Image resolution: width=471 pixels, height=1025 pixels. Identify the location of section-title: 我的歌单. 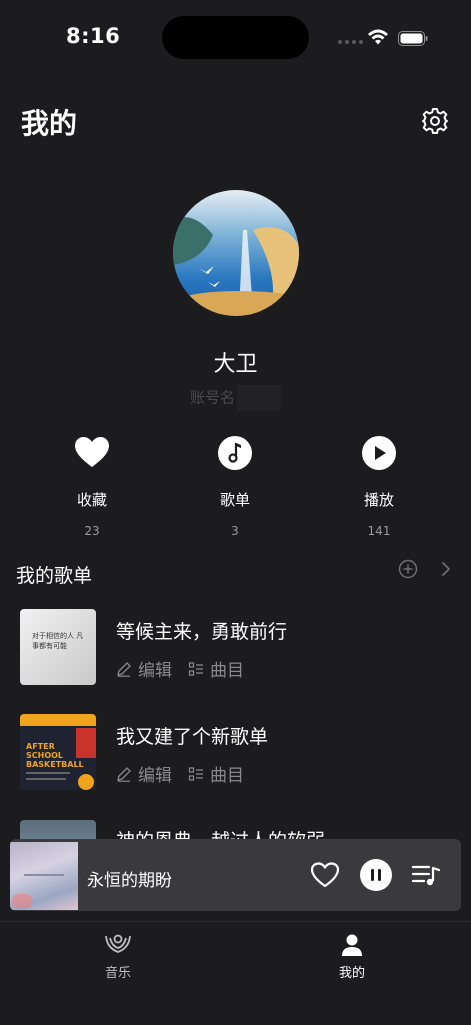
(54, 576).